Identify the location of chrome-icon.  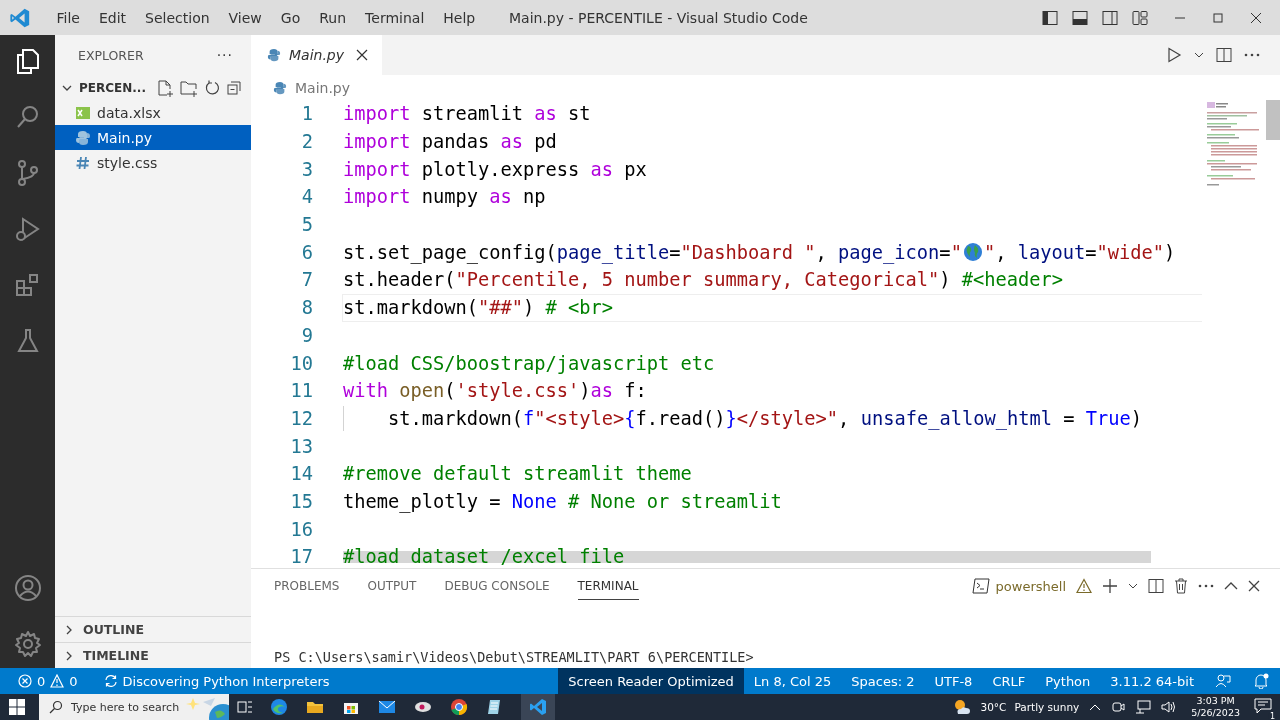
(459, 707).